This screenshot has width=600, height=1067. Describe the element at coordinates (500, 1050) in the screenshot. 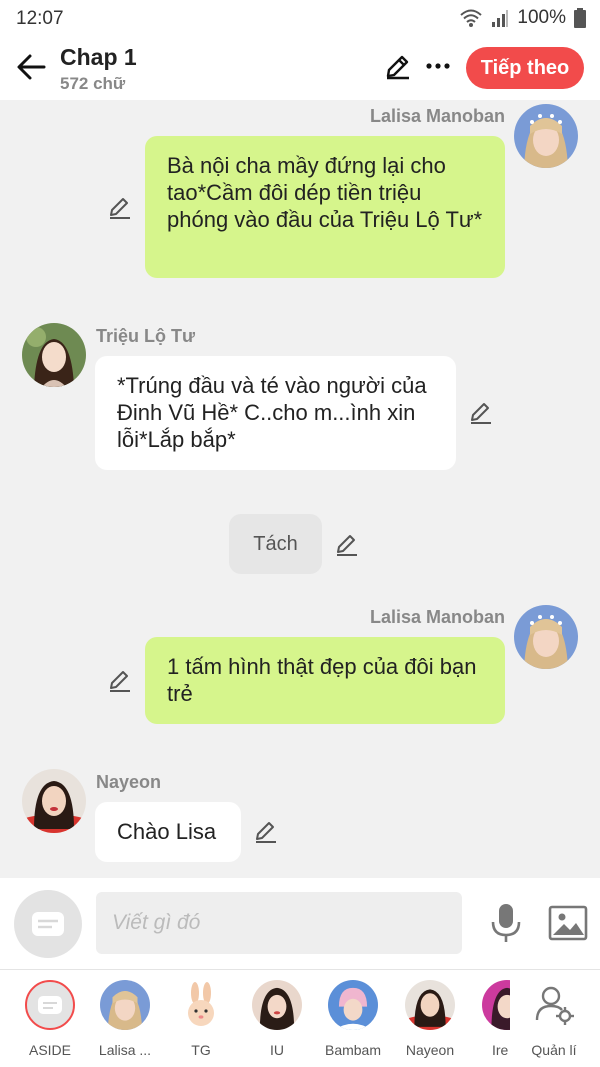

I see `character-label: Ire` at that location.